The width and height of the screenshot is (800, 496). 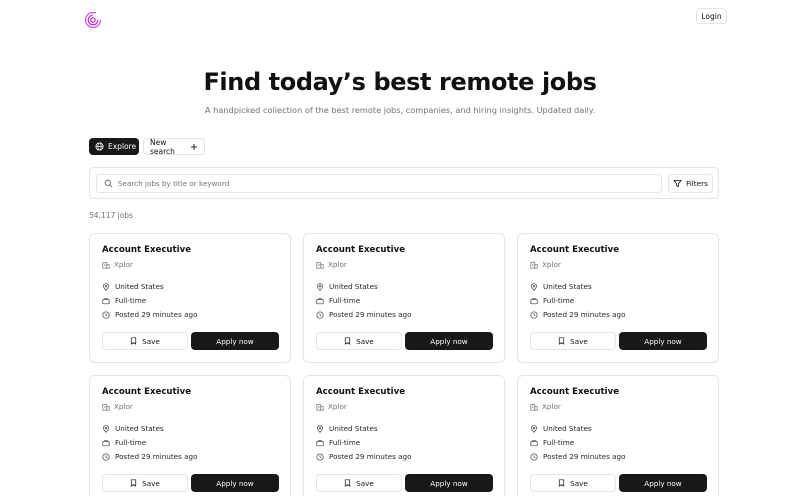 I want to click on search-input, so click(x=378, y=183).